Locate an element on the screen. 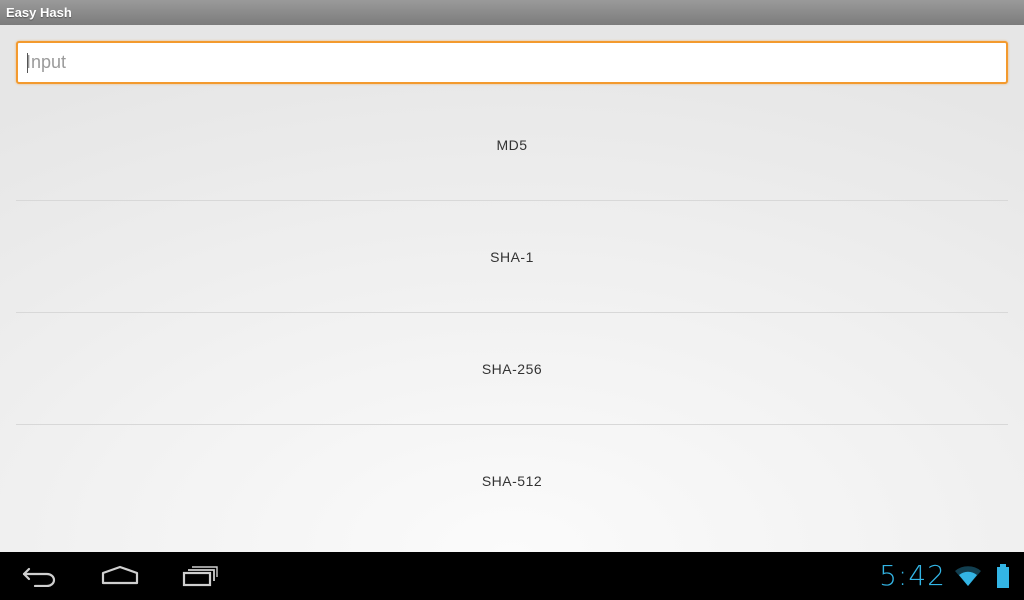 This screenshot has height=600, width=1024. sha1-button-label: SHA-1 is located at coordinates (512, 256).